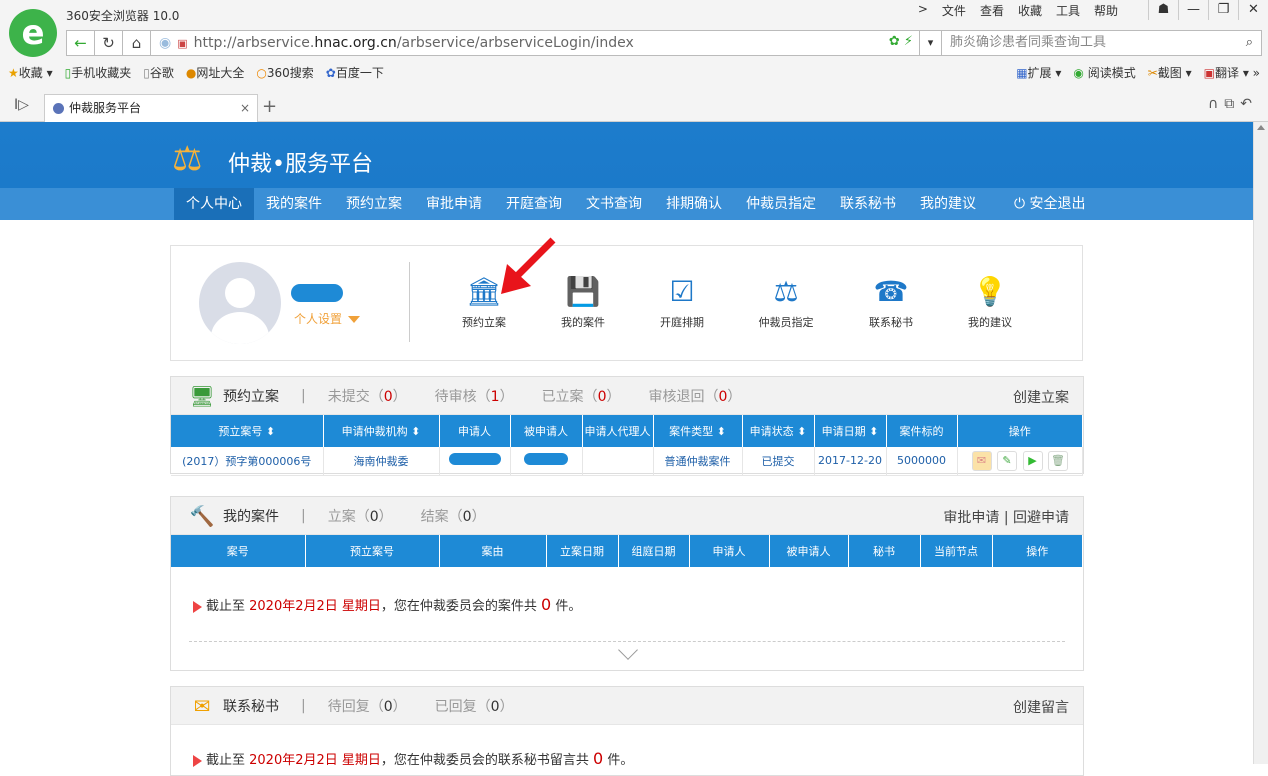 Image resolution: width=1268 pixels, height=776 pixels. Describe the element at coordinates (694, 204) in the screenshot. I see `nav-schedule-confirm: 排期确认` at that location.